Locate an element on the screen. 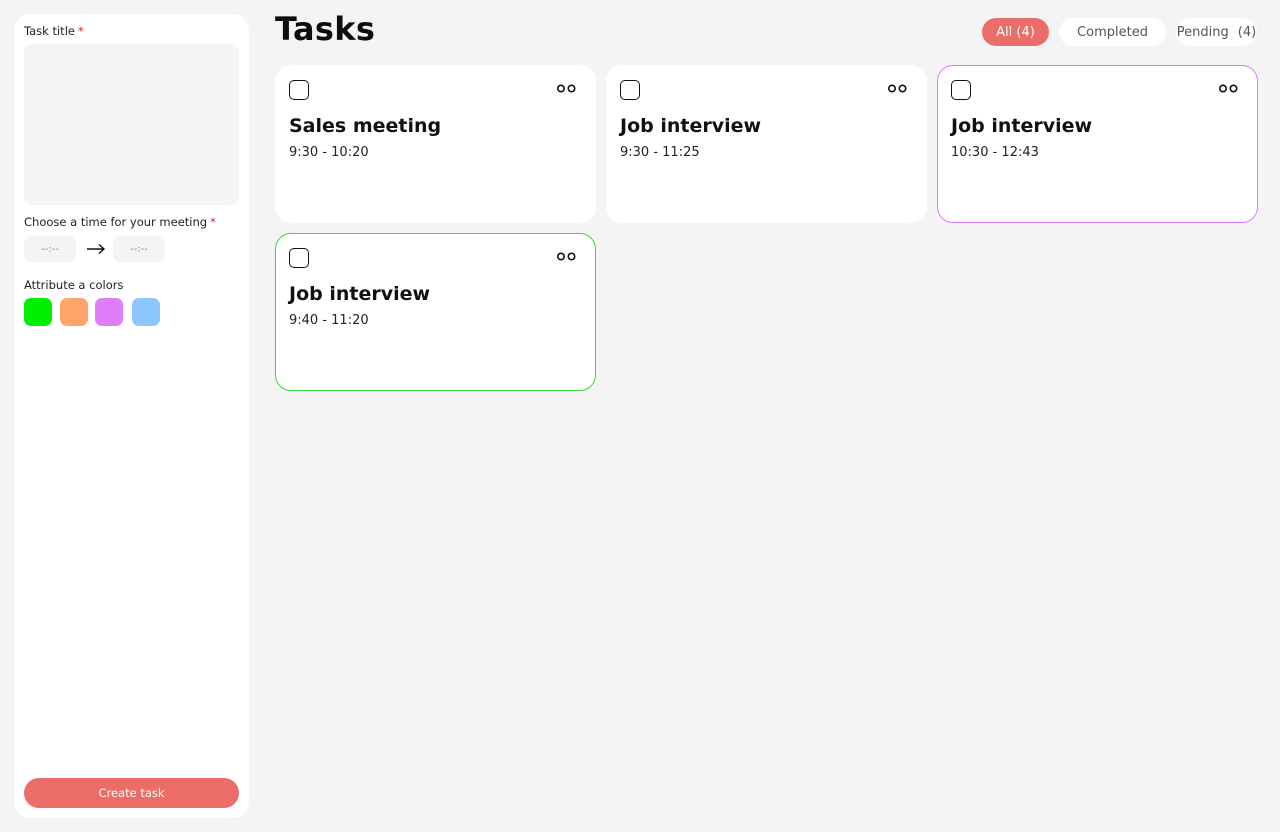 This screenshot has width=1280, height=832. color-swatch-orange is located at coordinates (74, 312).